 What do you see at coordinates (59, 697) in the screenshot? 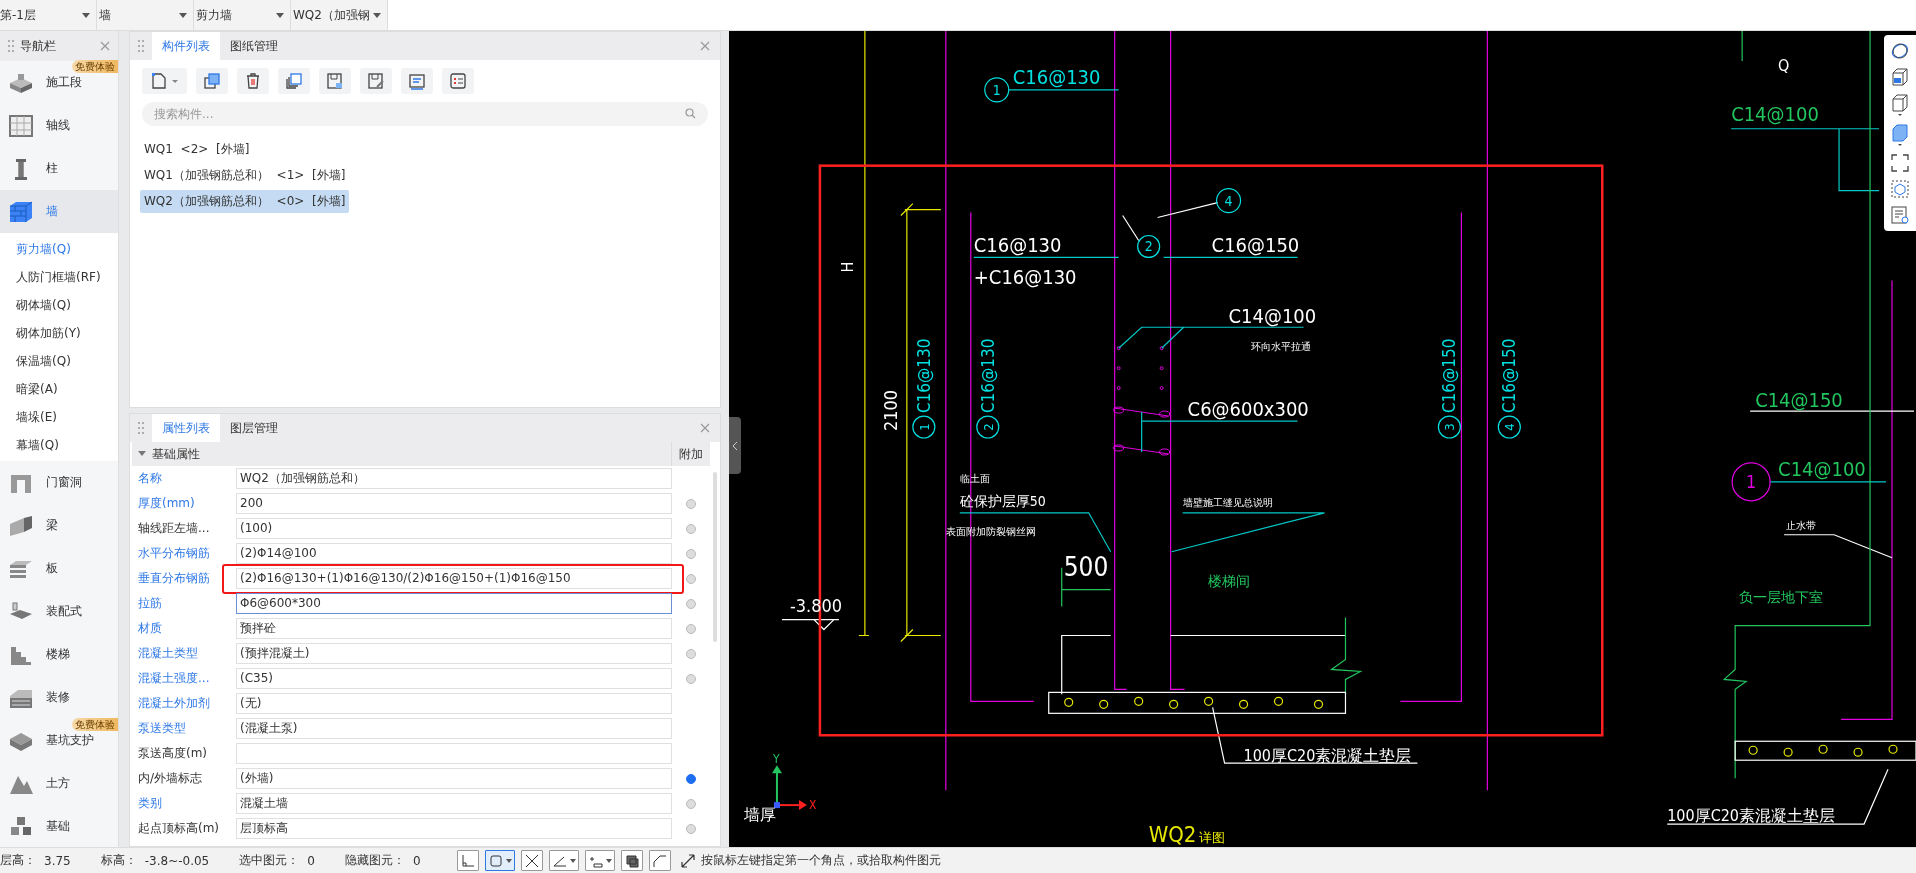
I see `nav-item: 装修` at bounding box center [59, 697].